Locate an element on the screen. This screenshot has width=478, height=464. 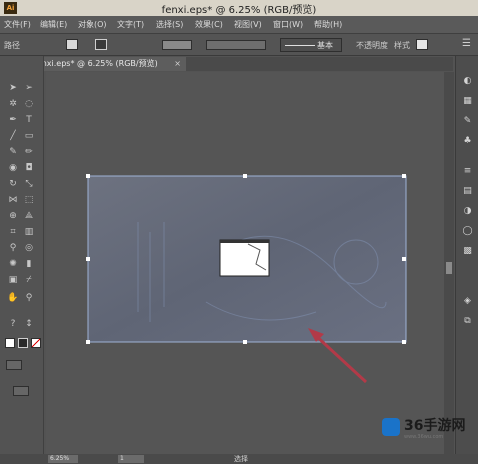
style-label: 样式 is located at coordinates (402, 45).